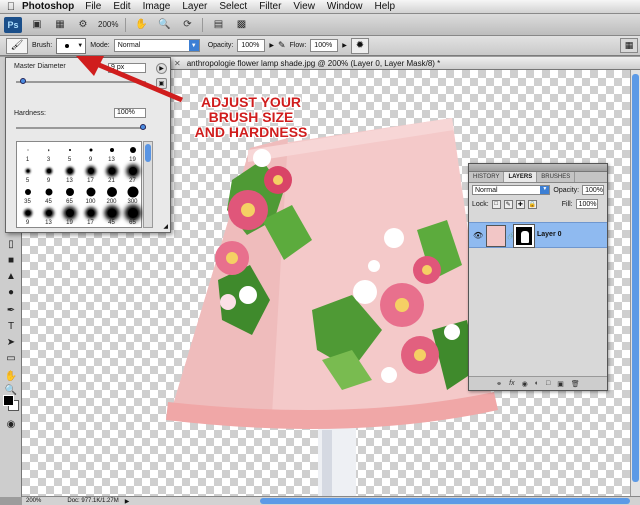 Image resolution: width=640 pixels, height=505 pixels. Describe the element at coordinates (11, 326) in the screenshot. I see `type-tool-icon: T` at that location.